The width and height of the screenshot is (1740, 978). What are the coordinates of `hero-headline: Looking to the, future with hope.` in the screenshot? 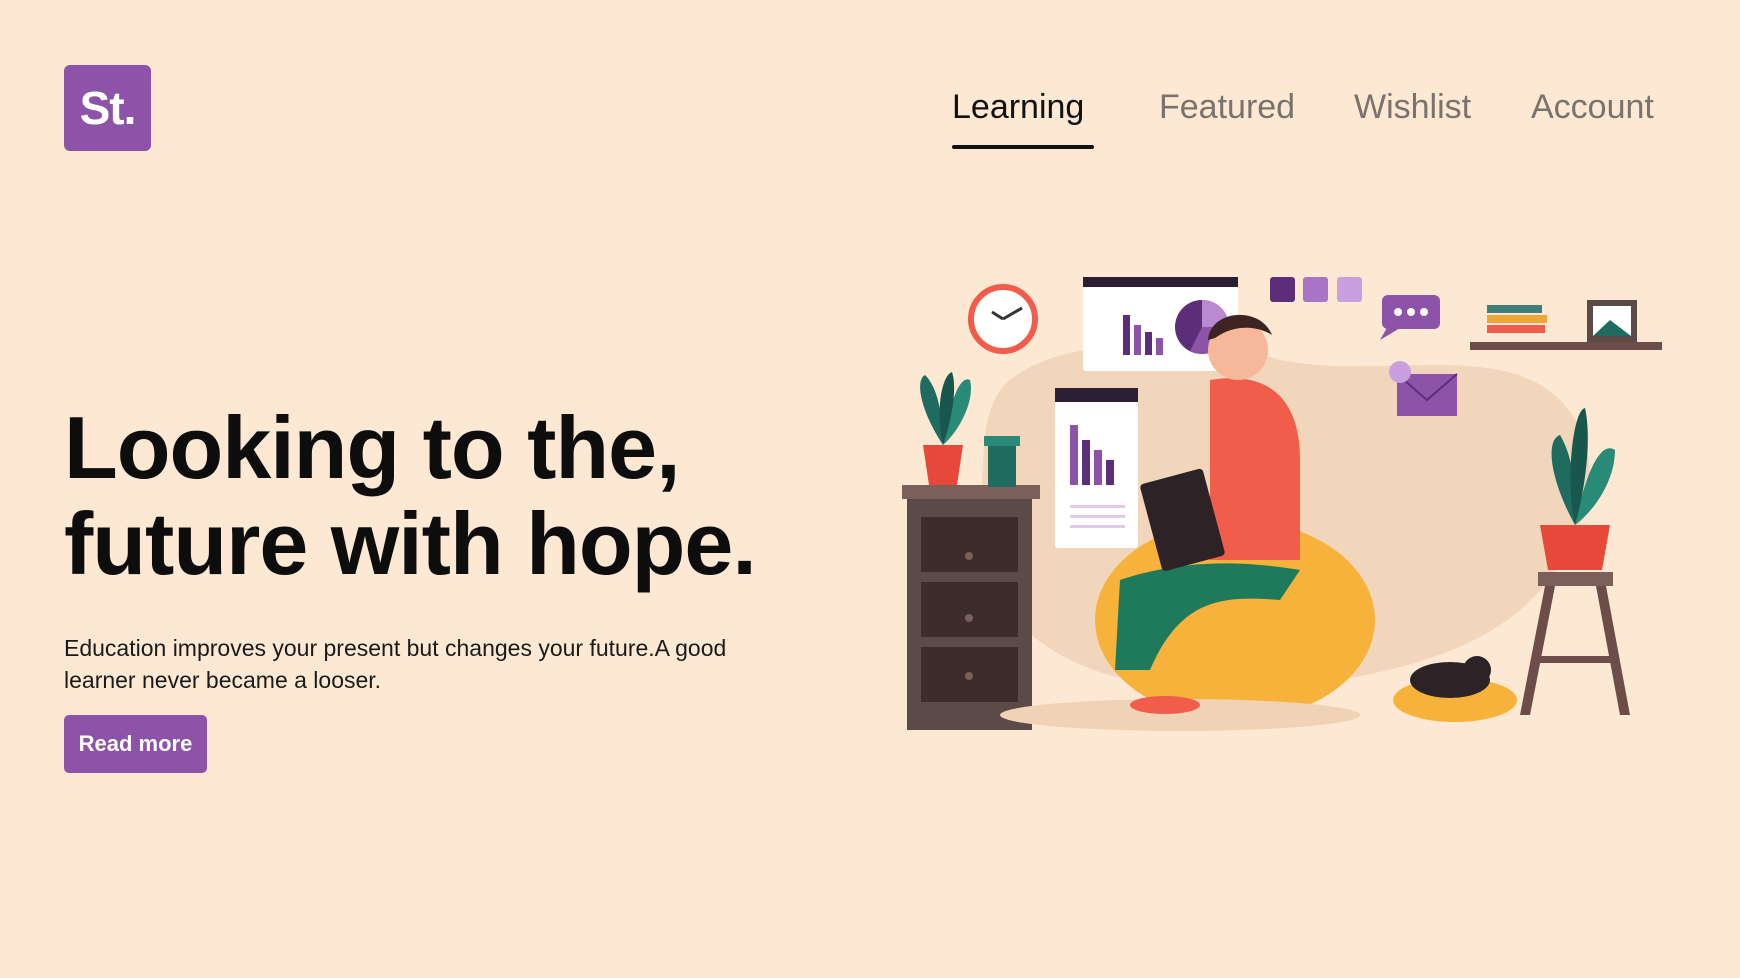 It's located at (474, 496).